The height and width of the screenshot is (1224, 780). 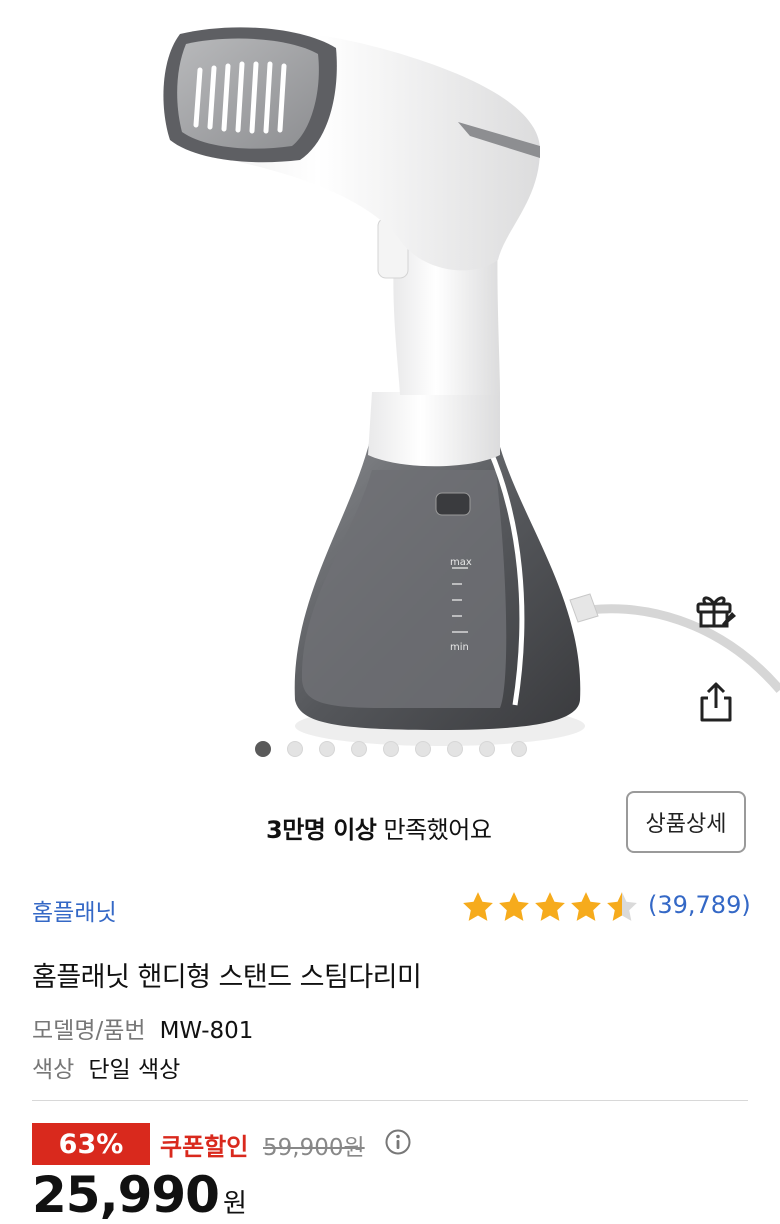 What do you see at coordinates (53, 1070) in the screenshot?
I see `spec-label: 색상` at bounding box center [53, 1070].